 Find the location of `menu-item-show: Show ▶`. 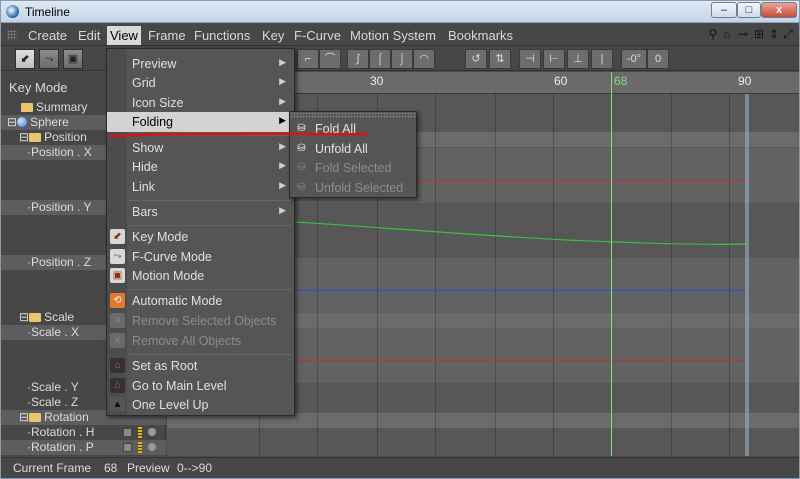

menu-item-show: Show ▶ is located at coordinates (200, 148).